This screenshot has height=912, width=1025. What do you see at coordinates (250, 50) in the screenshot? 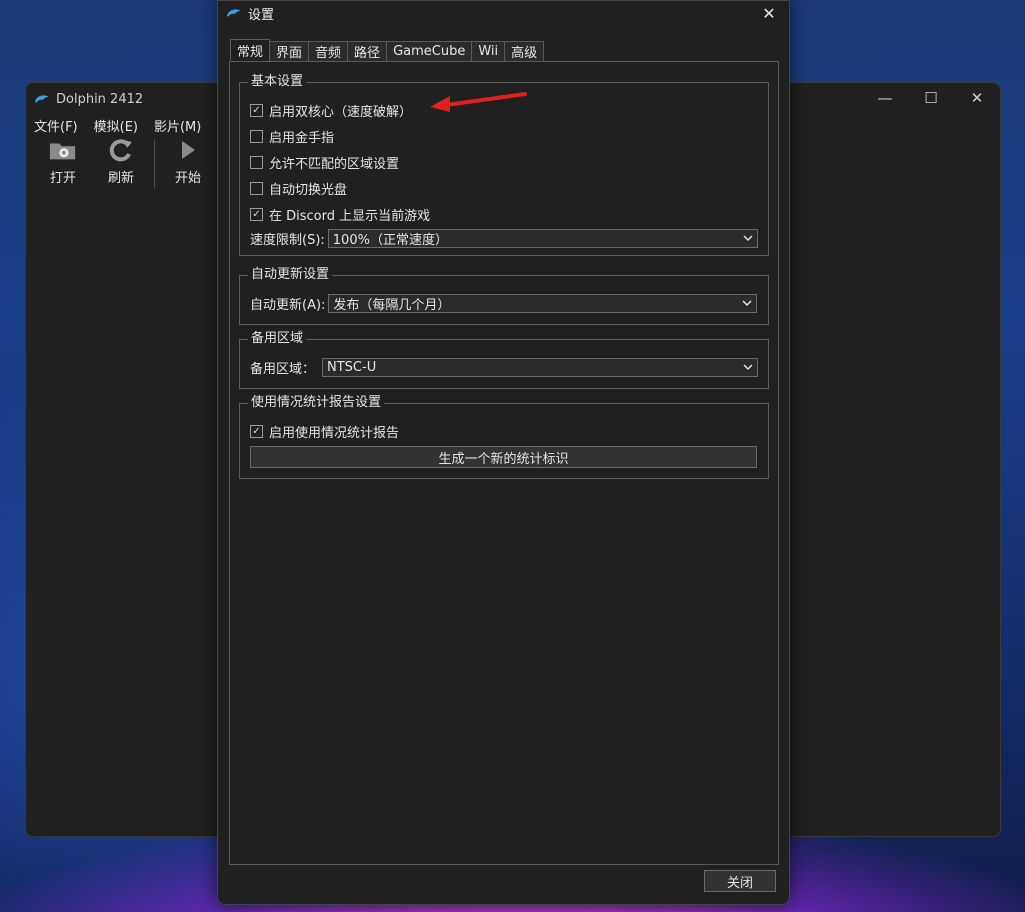
I see `tab-general: 常规` at bounding box center [250, 50].